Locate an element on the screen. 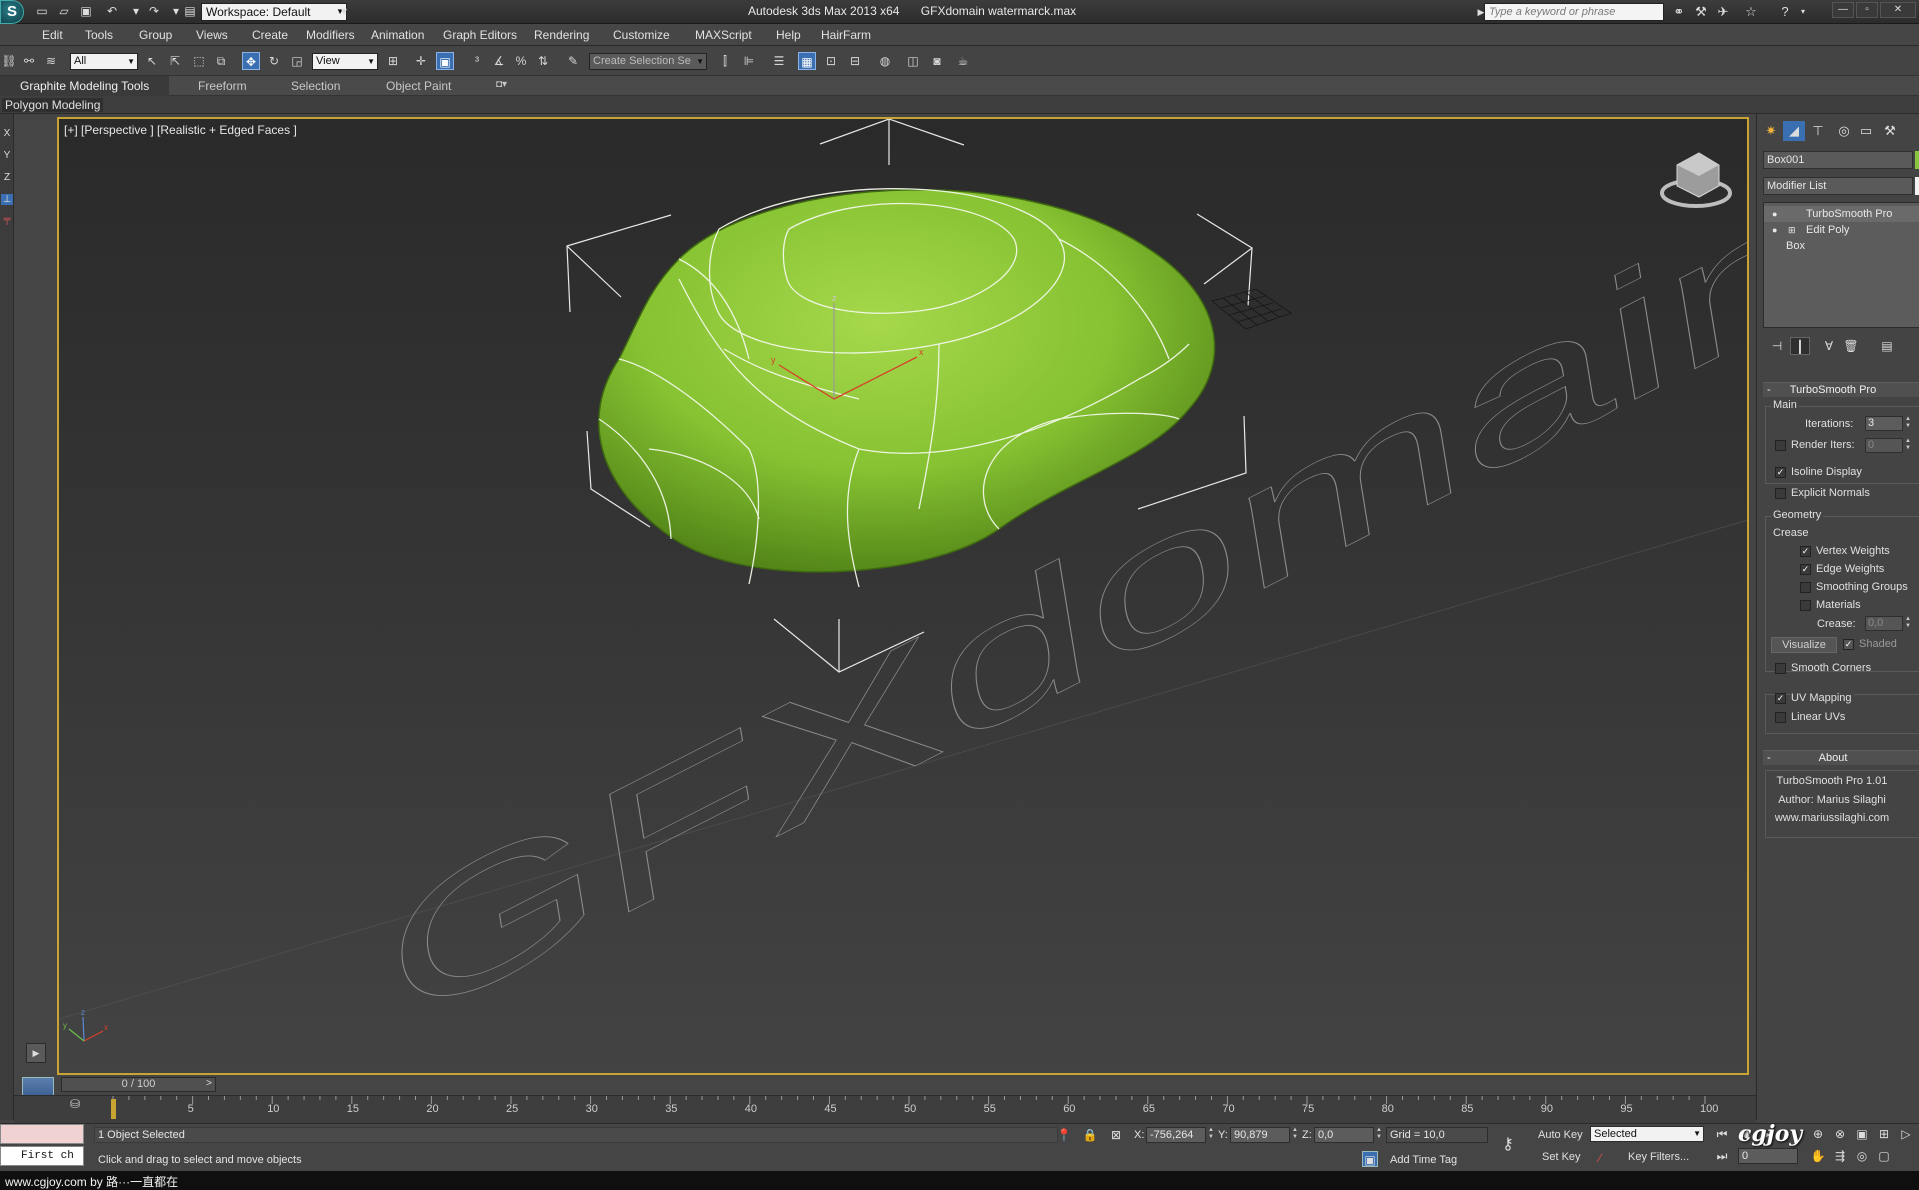 This screenshot has height=1190, width=1919. show-end-result-icon: ┃ is located at coordinates (1800, 346).